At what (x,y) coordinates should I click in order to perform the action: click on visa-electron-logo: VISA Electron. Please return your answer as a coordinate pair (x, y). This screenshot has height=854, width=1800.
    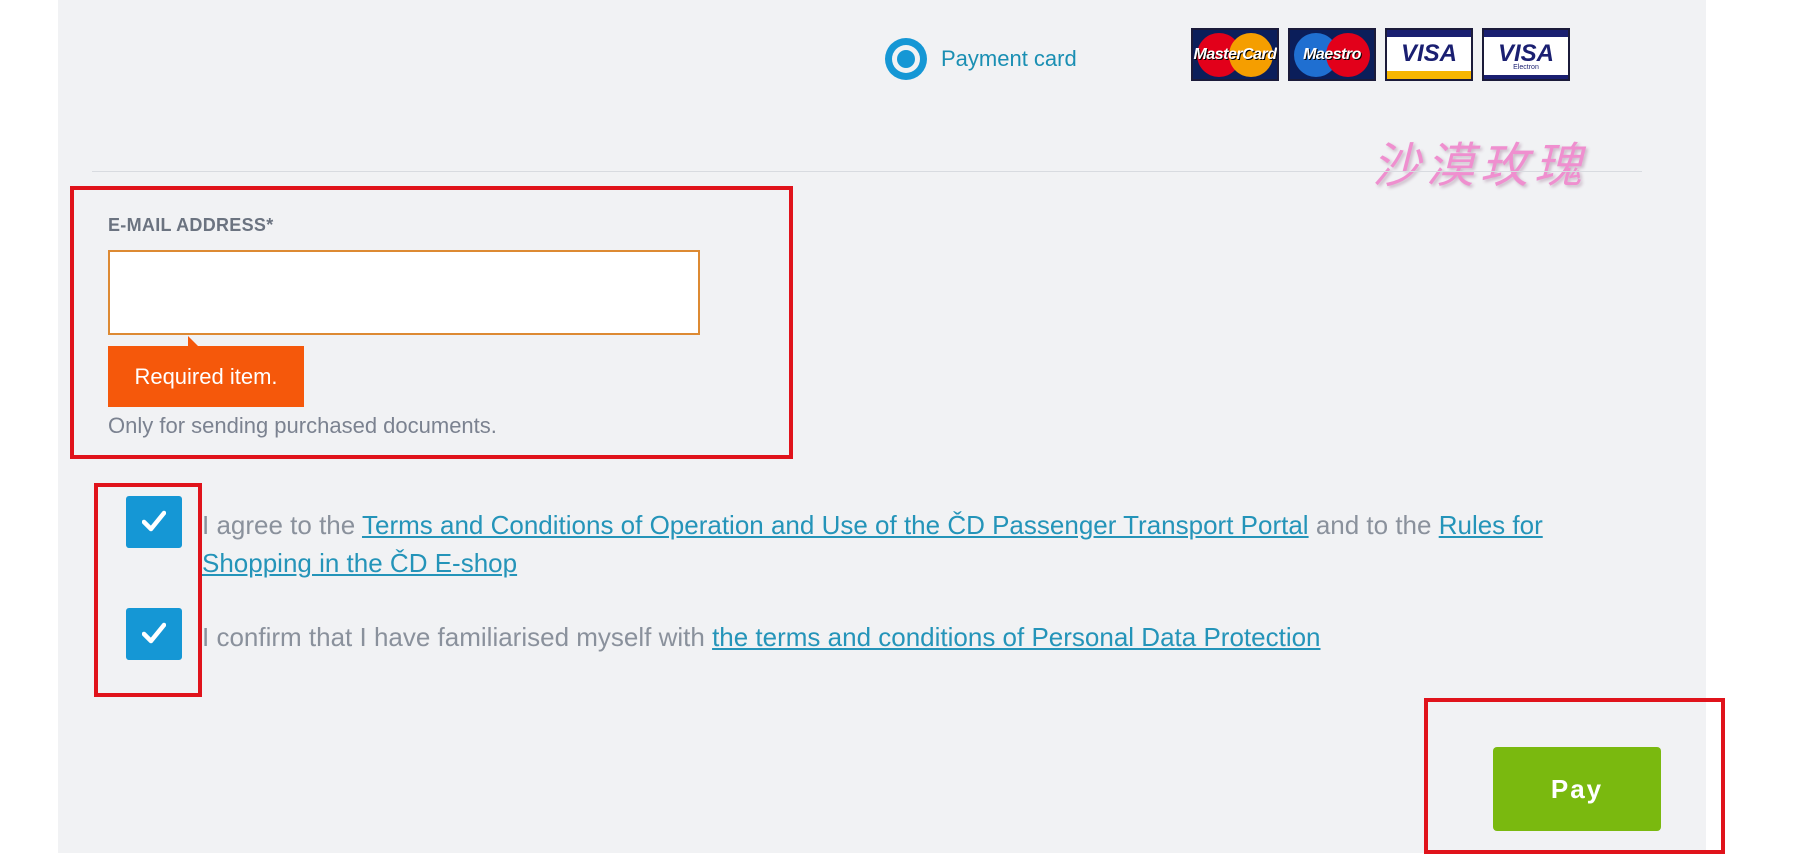
    Looking at the image, I should click on (1526, 54).